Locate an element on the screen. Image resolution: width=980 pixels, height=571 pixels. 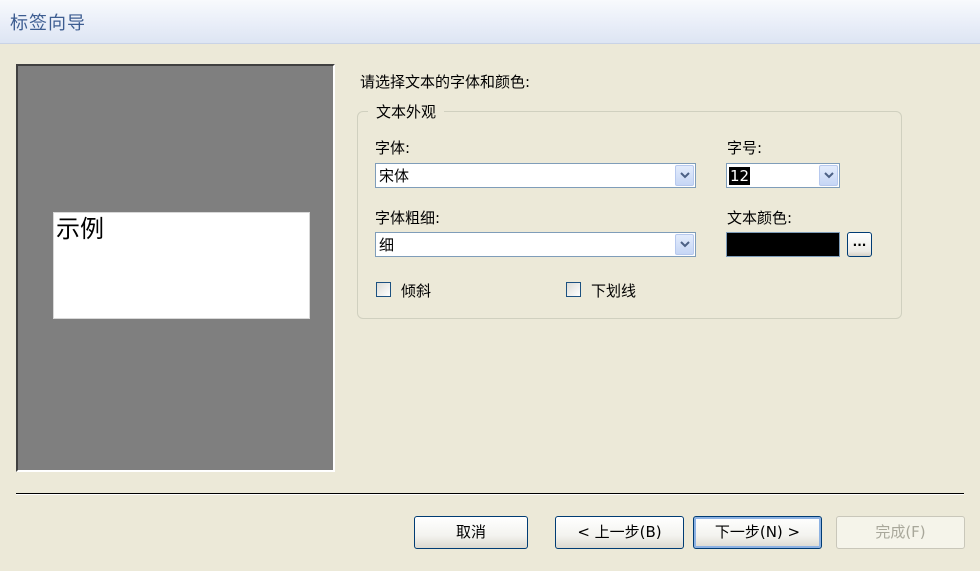
back-button: < 上一步(B) is located at coordinates (619, 532).